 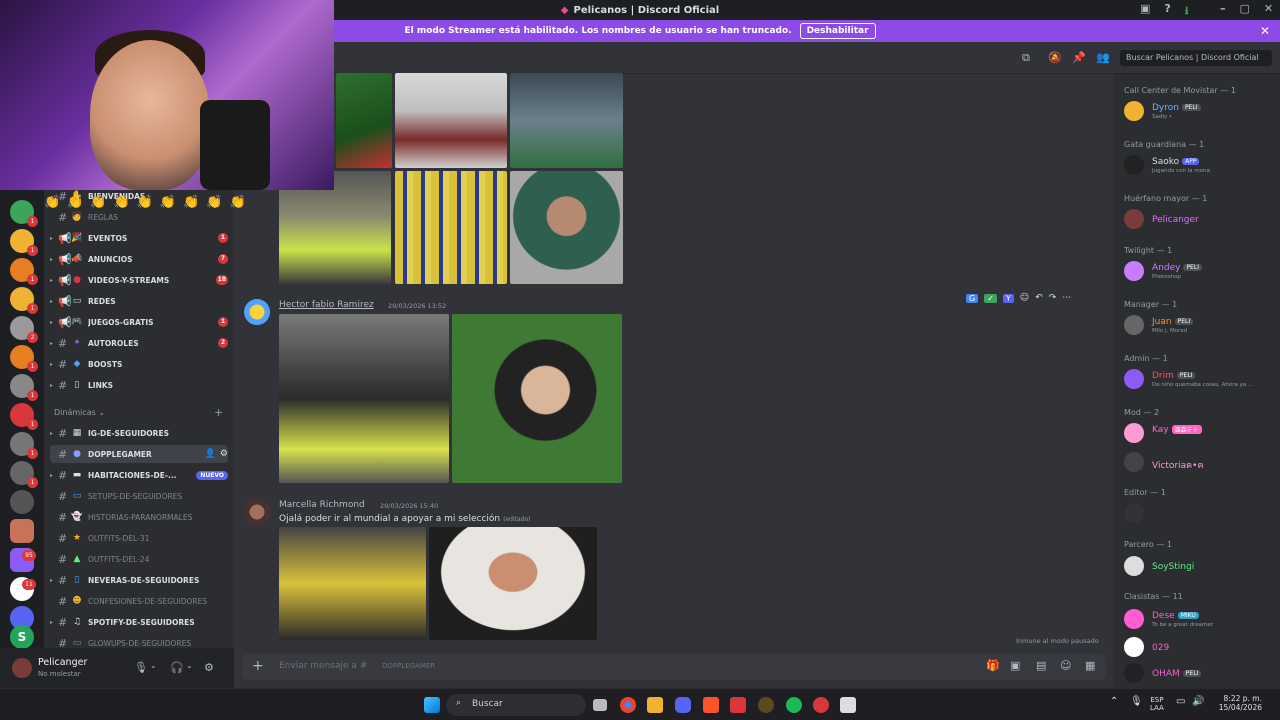 I want to click on member-item: Juan PELI Milo j, Morad, so click(x=1200, y=325).